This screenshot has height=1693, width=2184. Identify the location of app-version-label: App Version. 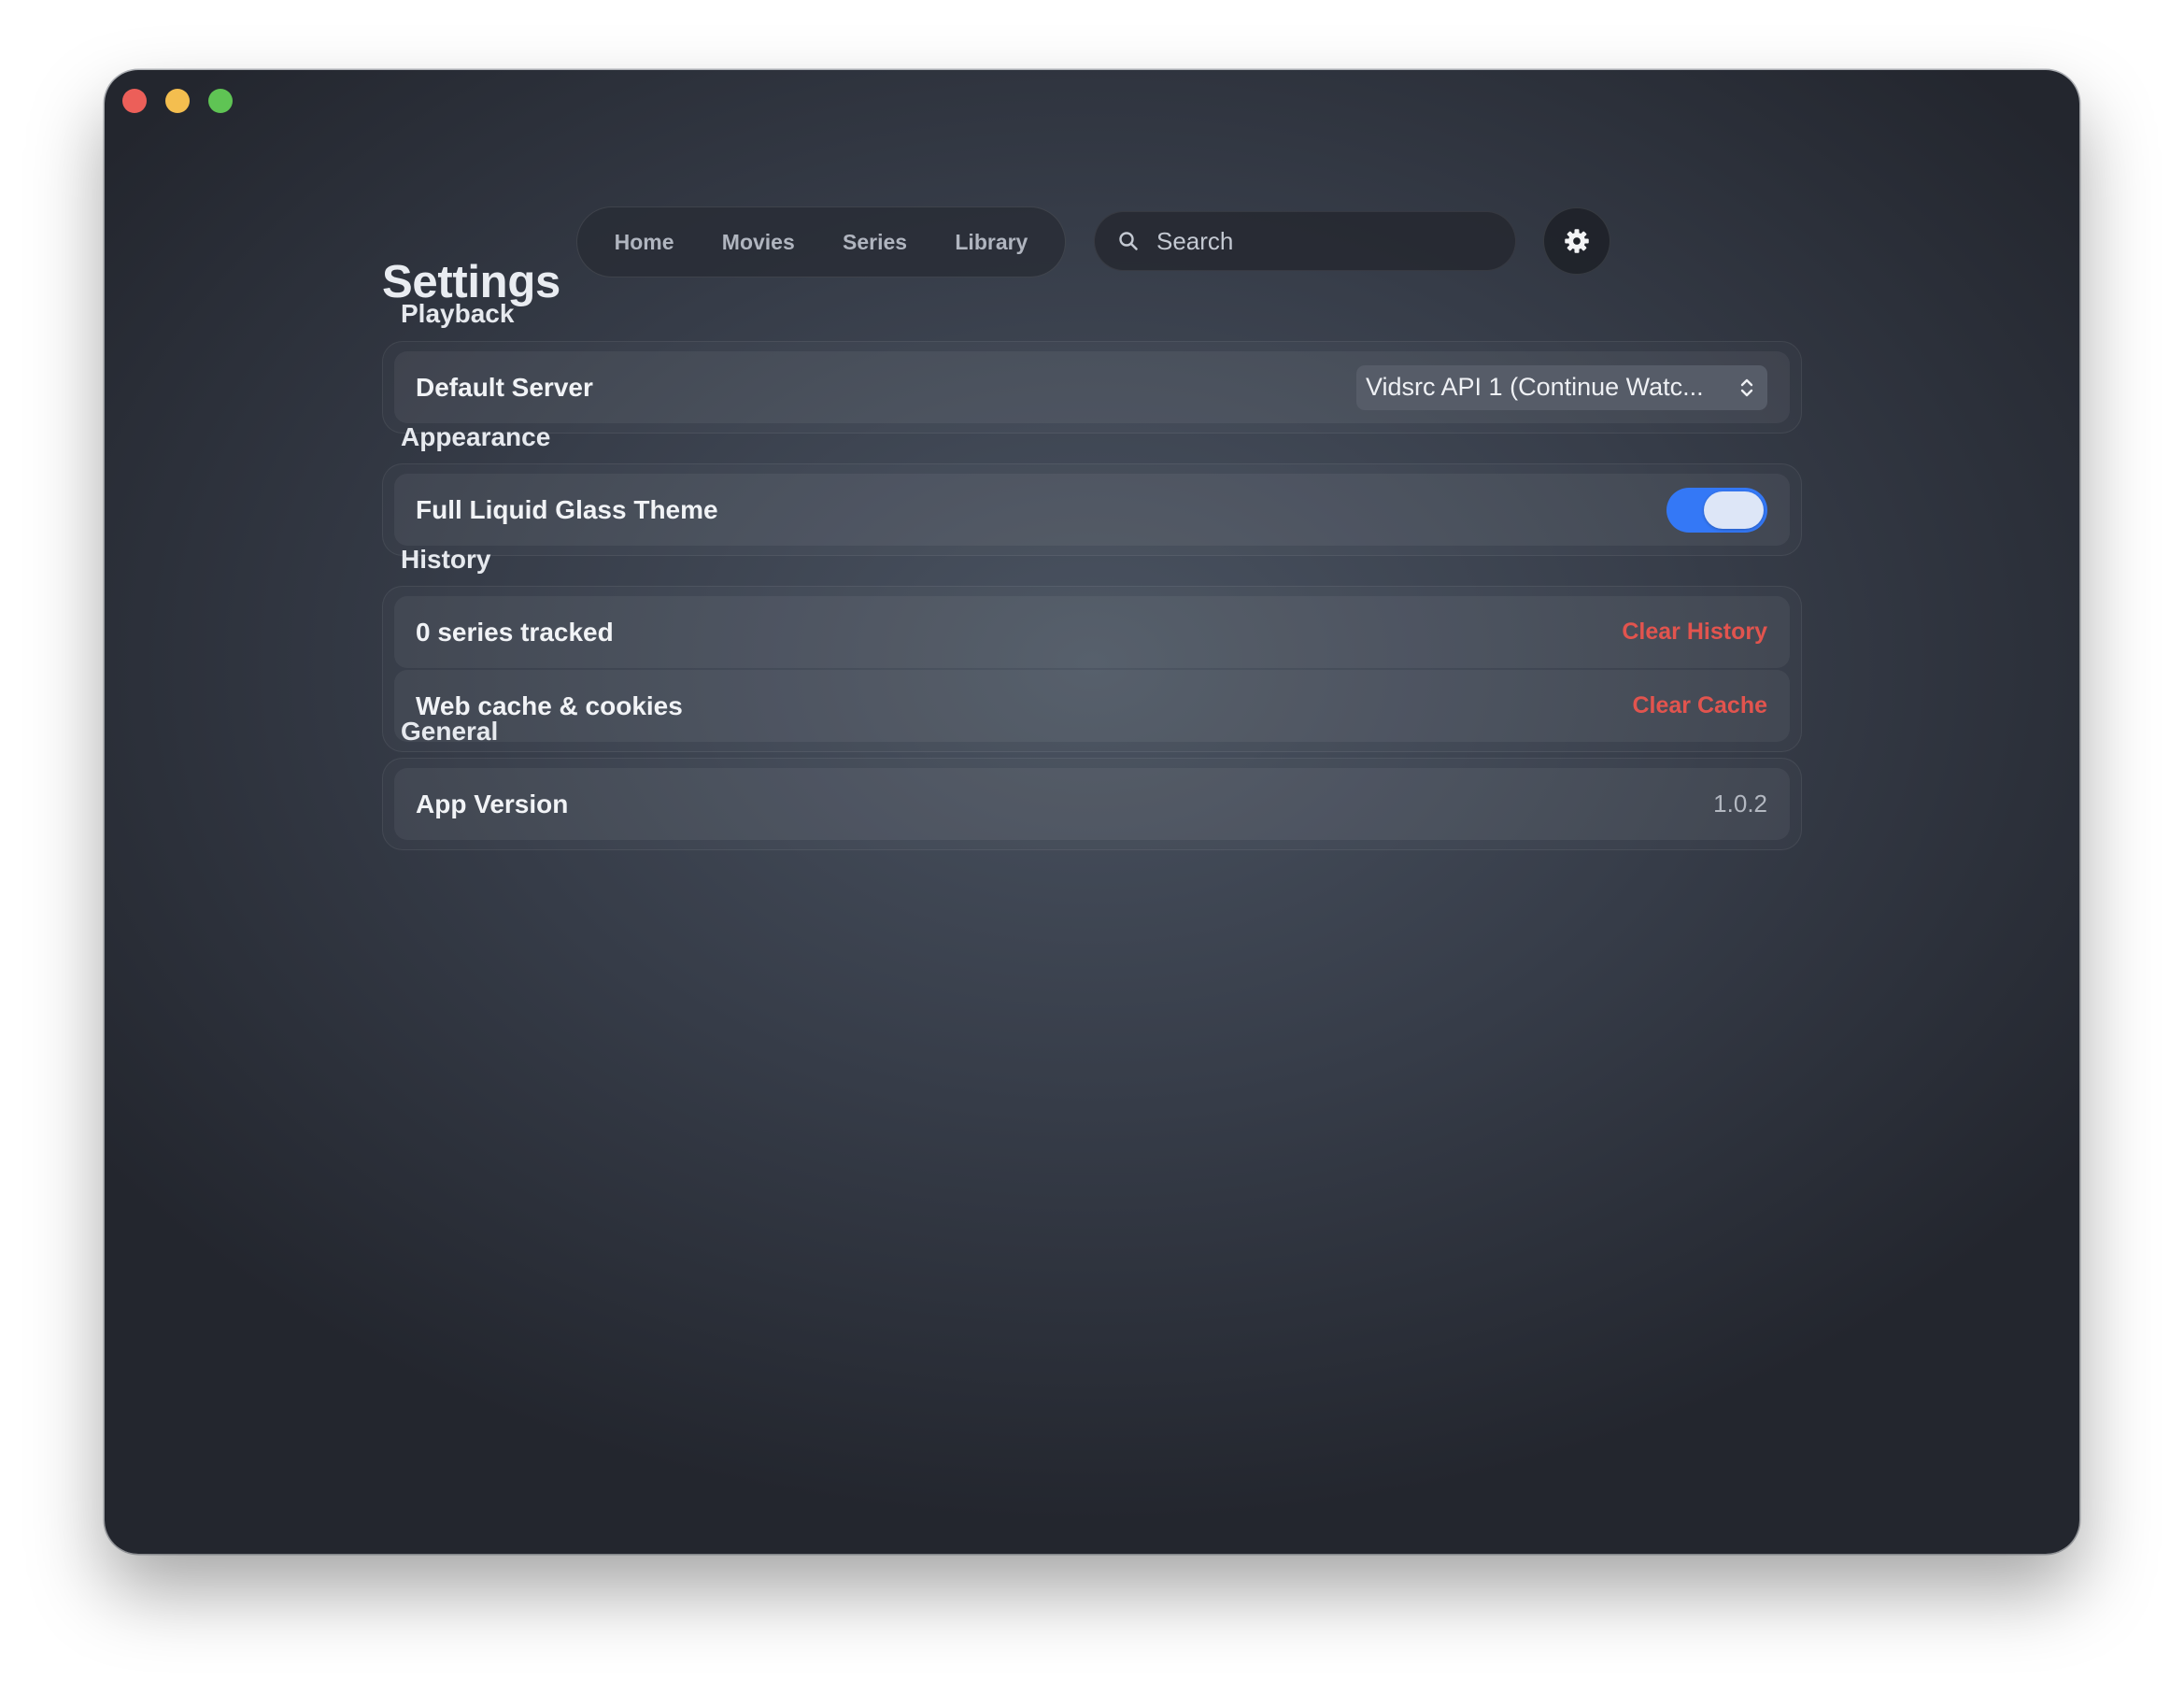
(492, 803).